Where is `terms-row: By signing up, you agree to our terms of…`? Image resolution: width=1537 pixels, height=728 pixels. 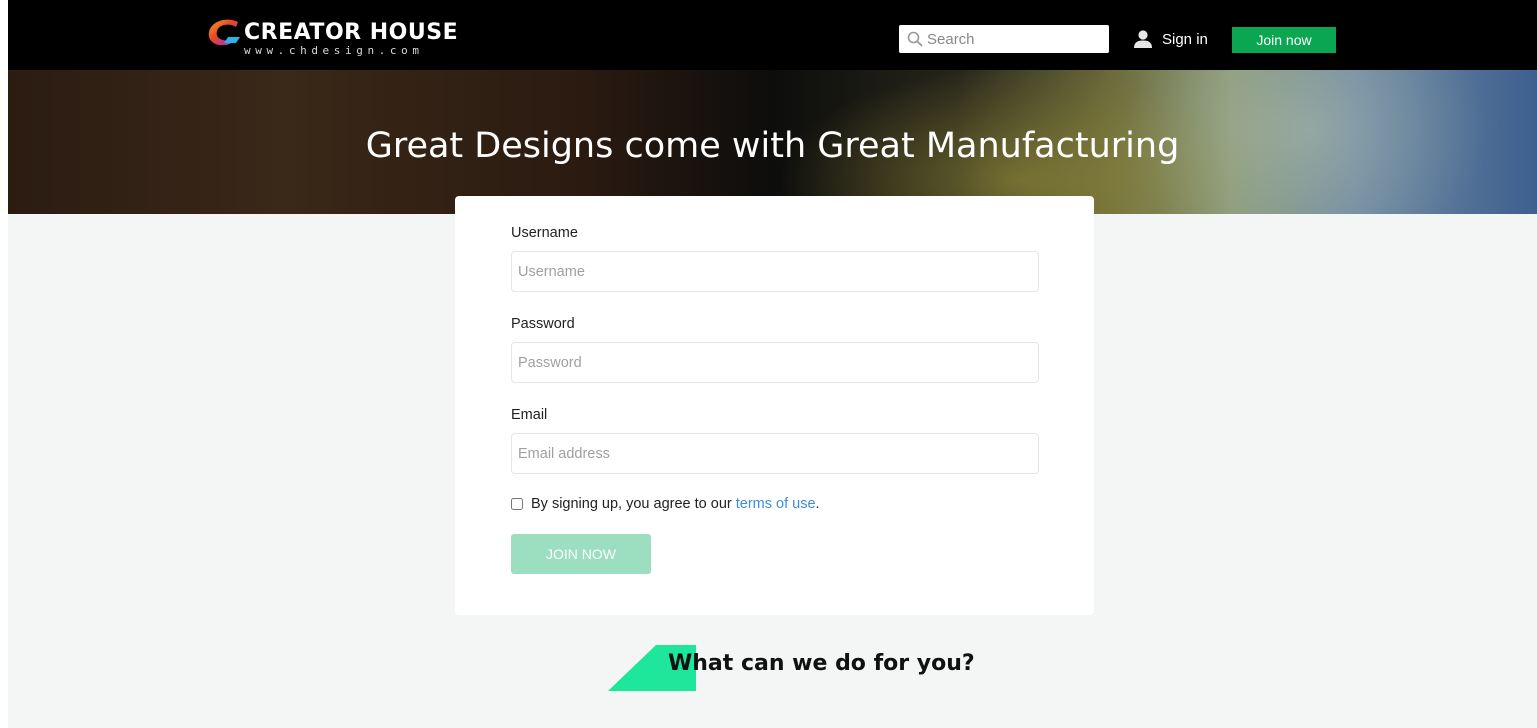 terms-row: By signing up, you agree to our terms of… is located at coordinates (665, 504).